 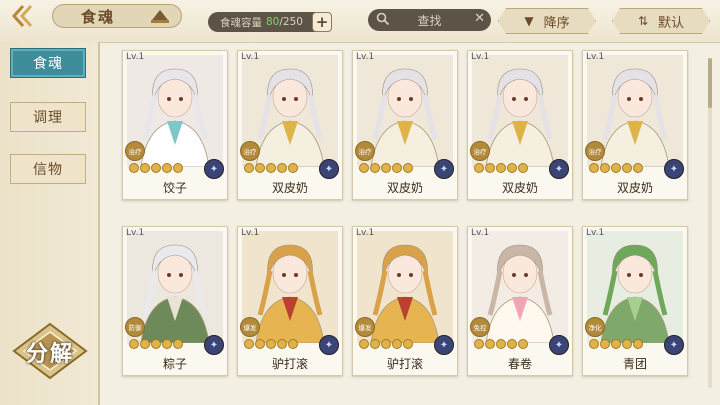 I want to click on food-soul-card: Lv.1 治疗 ✦ 饺子, so click(x=175, y=125).